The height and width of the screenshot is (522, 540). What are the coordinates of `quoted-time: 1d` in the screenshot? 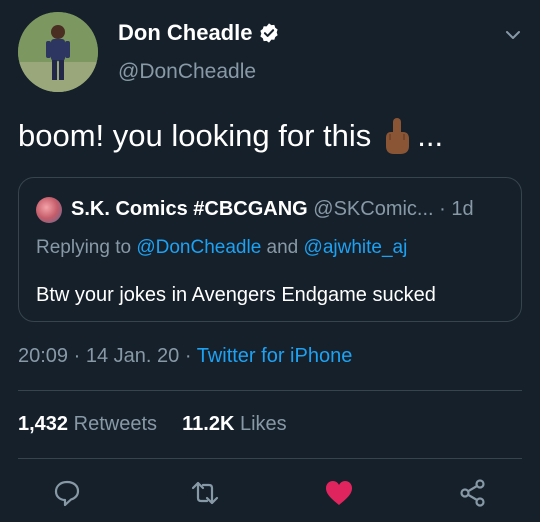 It's located at (462, 209).